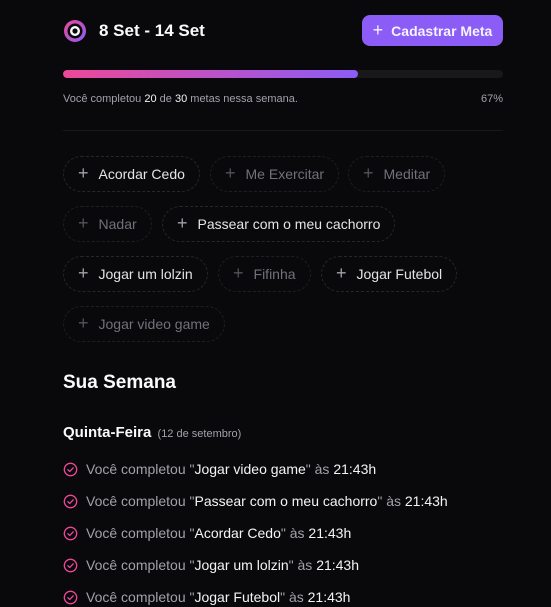  I want to click on entry-goal: Jogar um lolzin, so click(241, 565).